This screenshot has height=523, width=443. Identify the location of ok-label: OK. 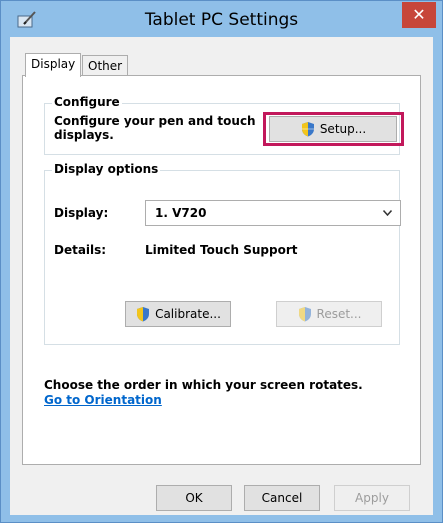
(194, 498).